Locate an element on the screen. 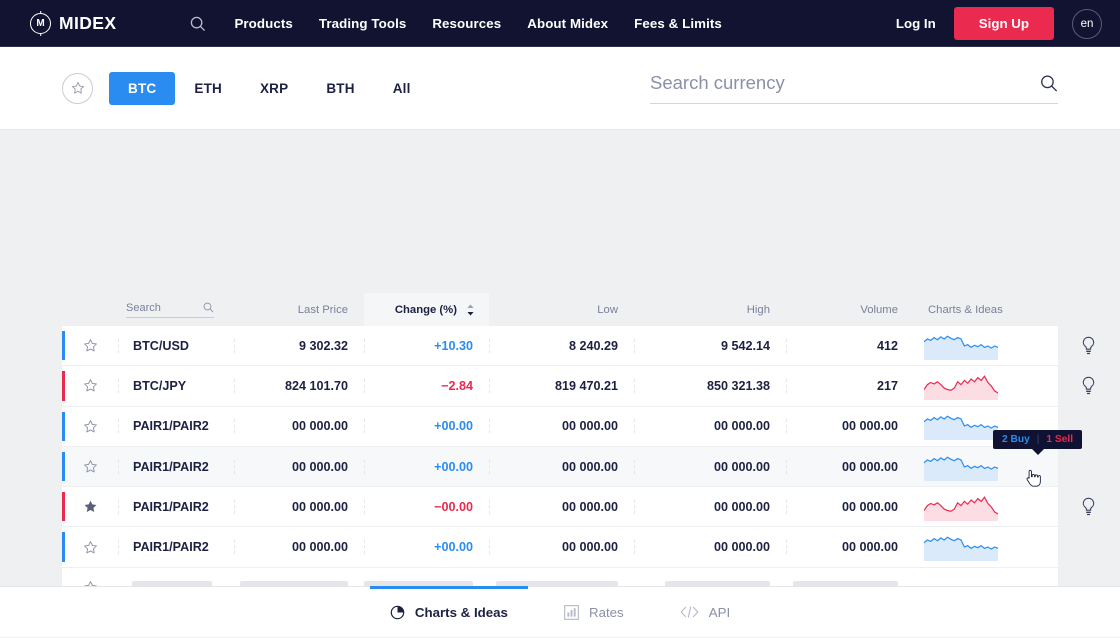 The image size is (1120, 638). nav-link-trading-tools: Trading Tools is located at coordinates (362, 23).